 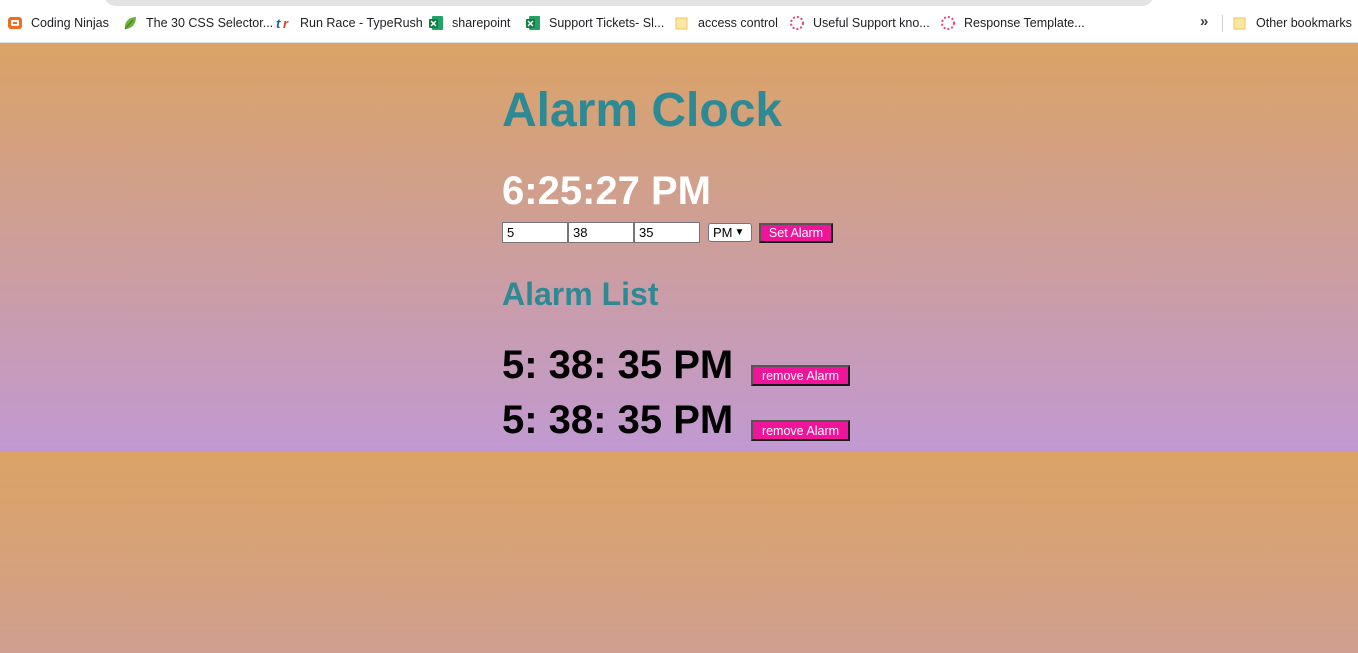 I want to click on svg-text: t, so click(x=278, y=23).